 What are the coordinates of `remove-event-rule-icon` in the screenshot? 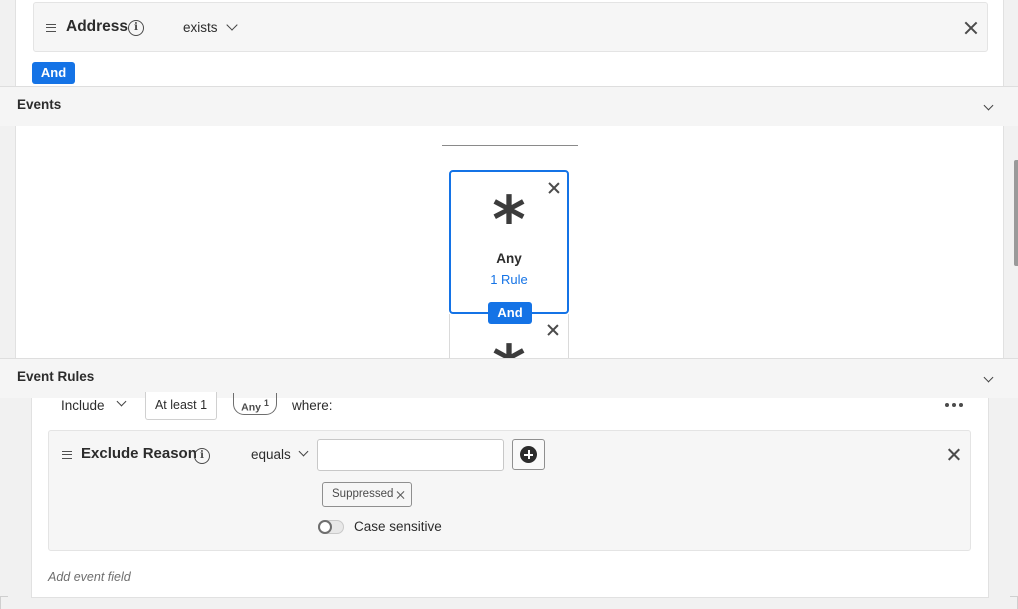 It's located at (953, 454).